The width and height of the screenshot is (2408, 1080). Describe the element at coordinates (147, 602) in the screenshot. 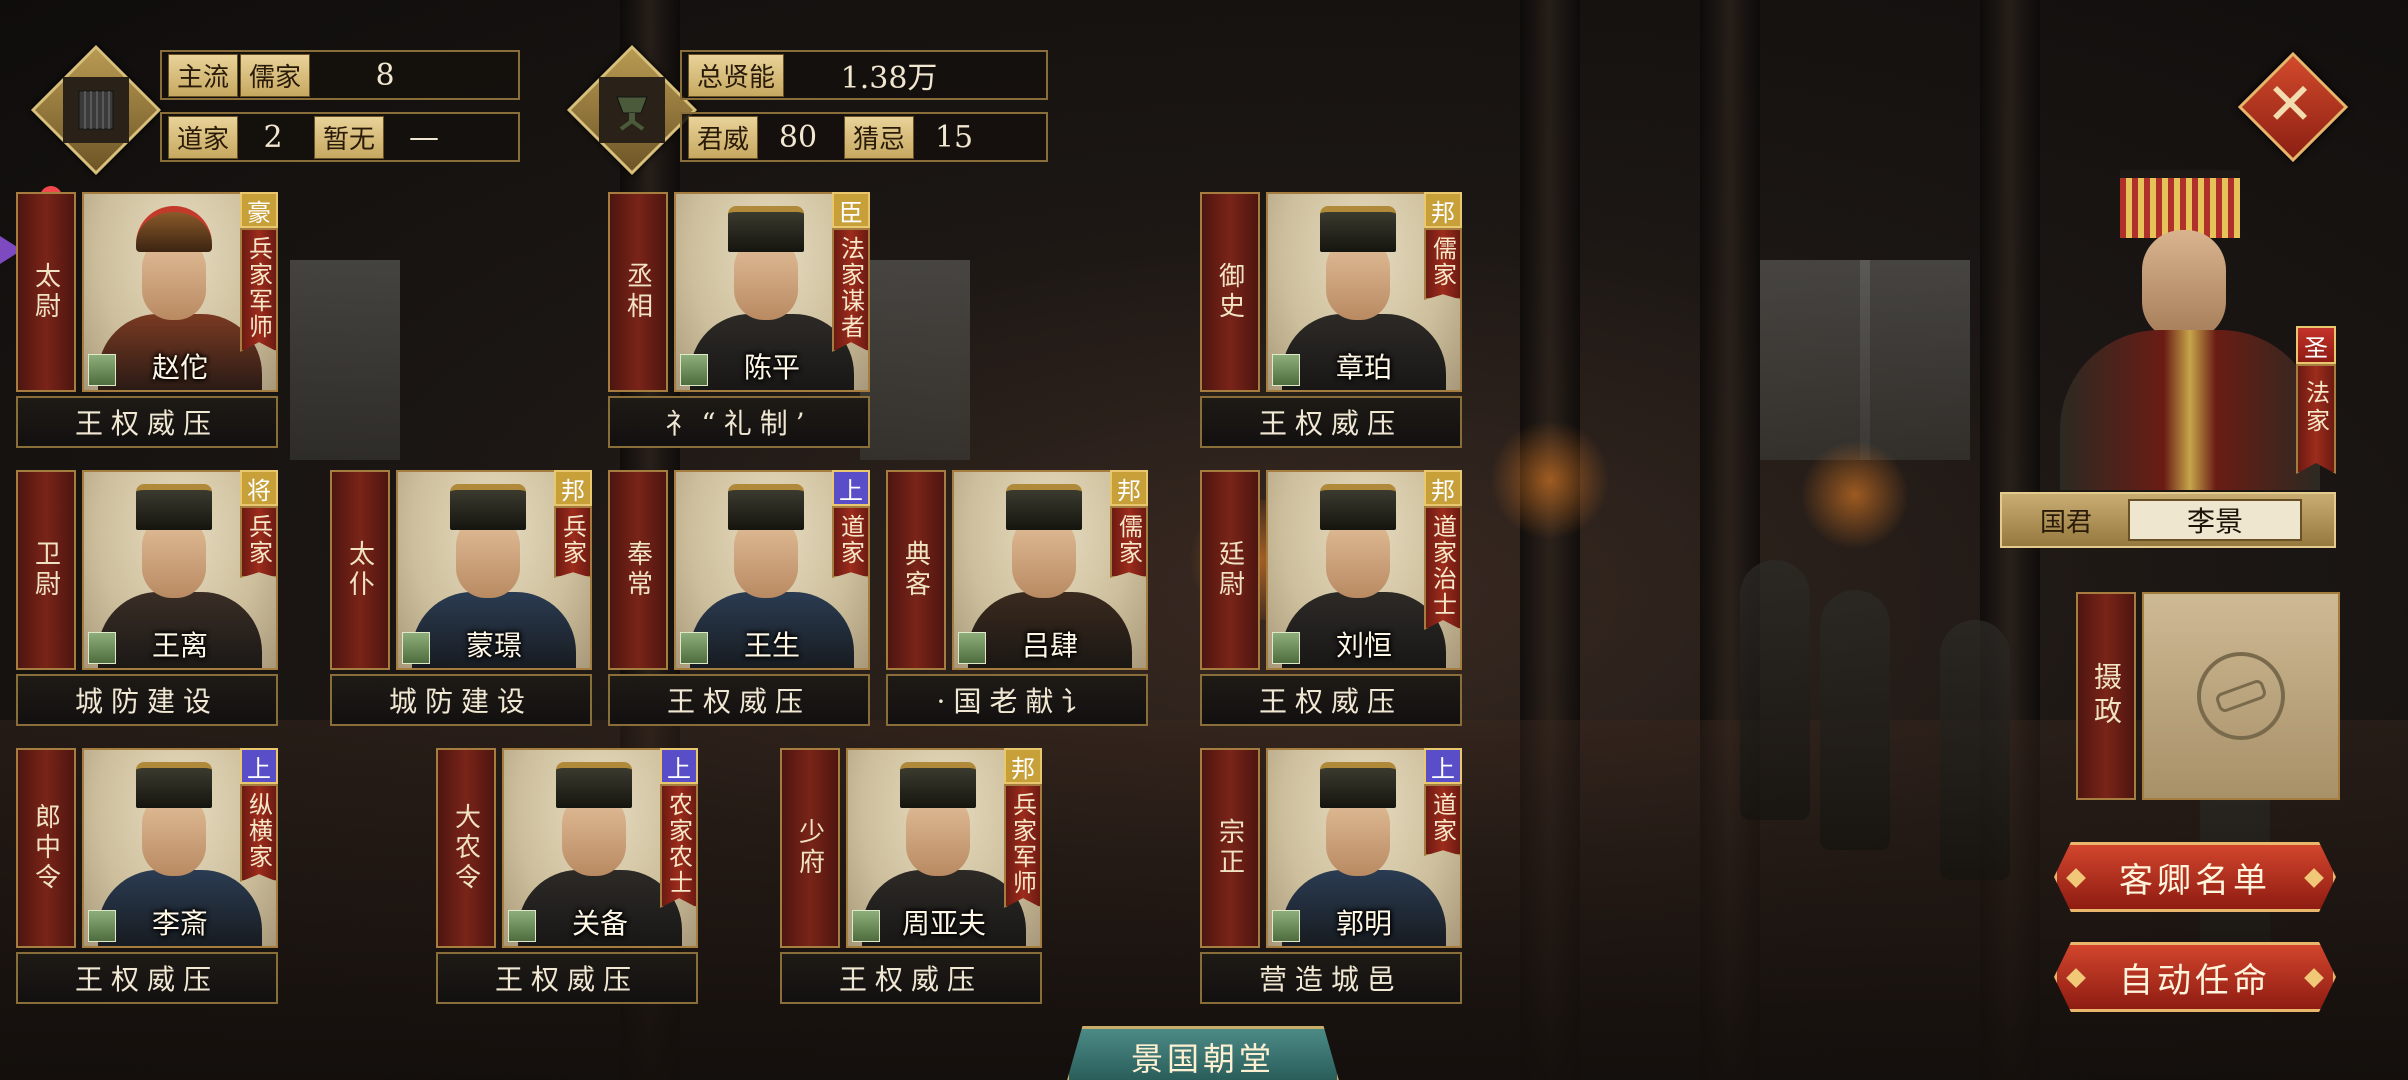

I see `official-card: 卫尉 王离 将 兵家 城防建设` at that location.